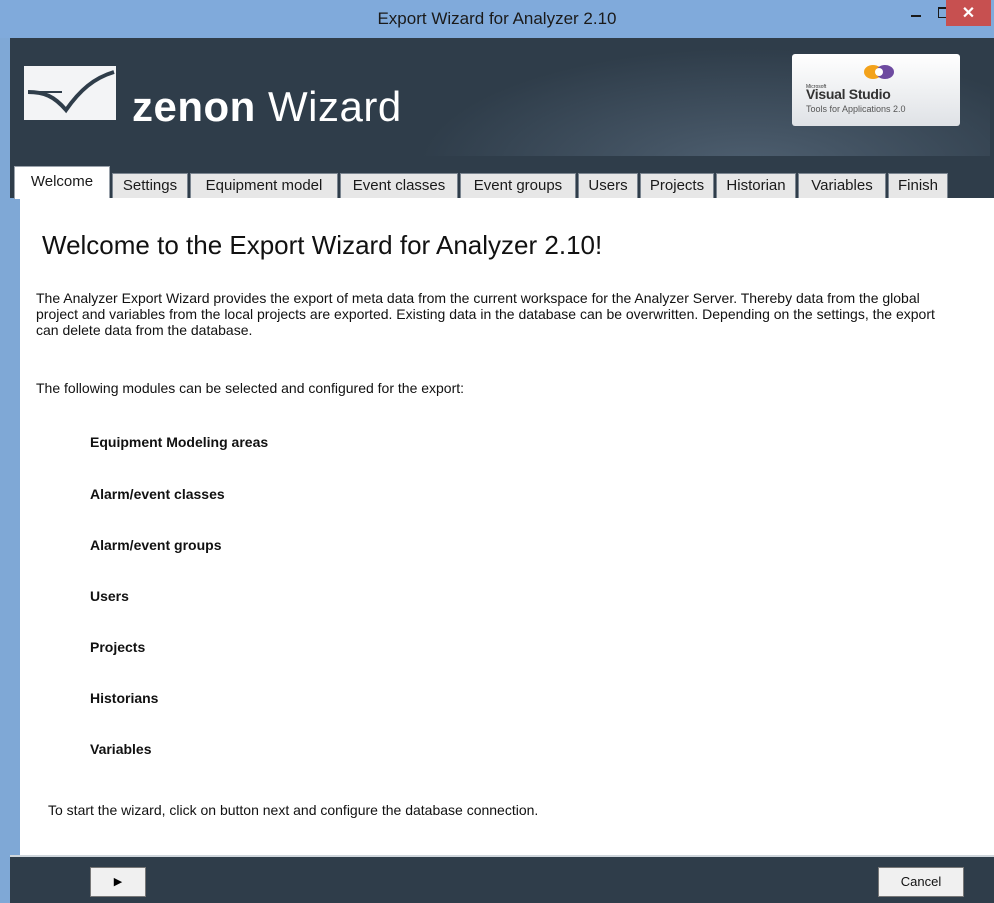 Image resolution: width=994 pixels, height=903 pixels. Describe the element at coordinates (848, 94) in the screenshot. I see `vs-main-label: Visual Studio` at that location.